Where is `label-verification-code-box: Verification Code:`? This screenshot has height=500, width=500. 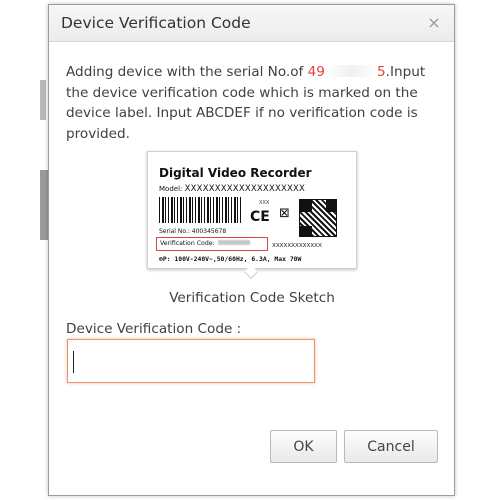 label-verification-code-box: Verification Code: is located at coordinates (212, 244).